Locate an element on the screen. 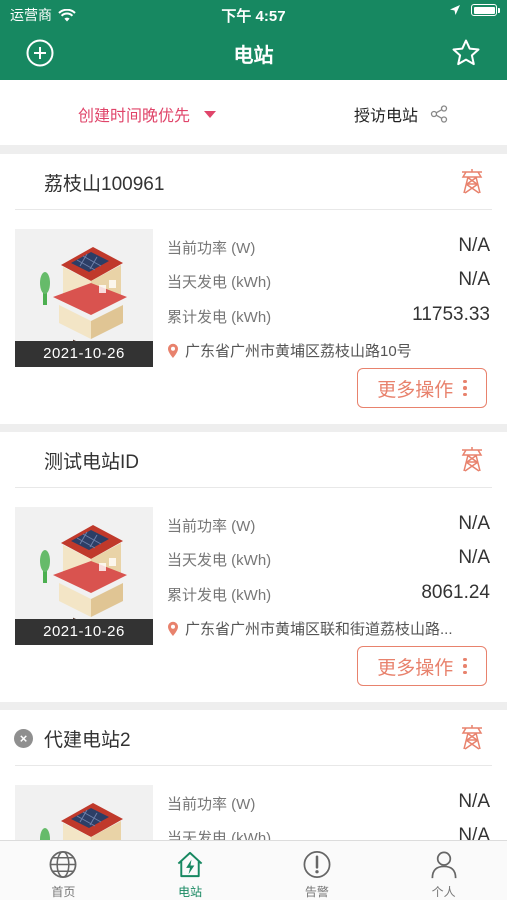 The height and width of the screenshot is (900, 507). status-time: 下午 4:57 is located at coordinates (253, 16).